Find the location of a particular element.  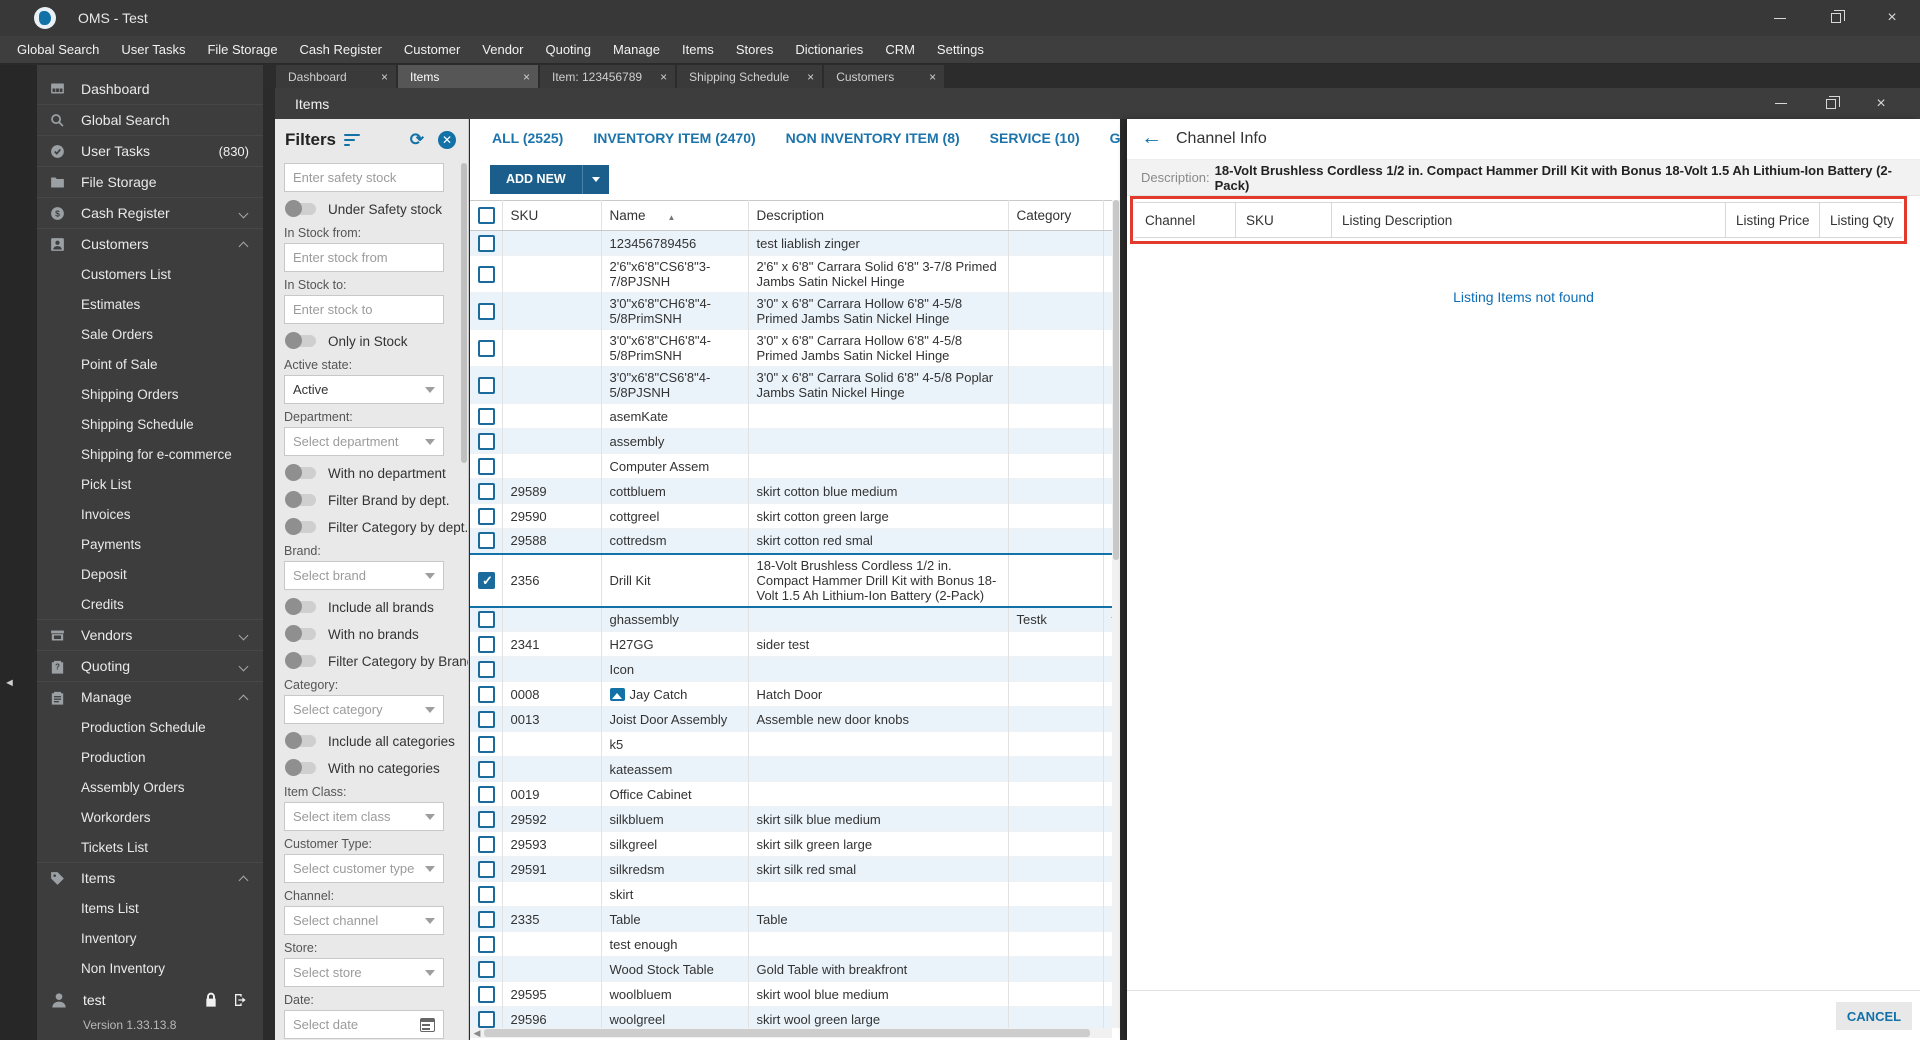

filters-scrollbar is located at coordinates (464, 313).